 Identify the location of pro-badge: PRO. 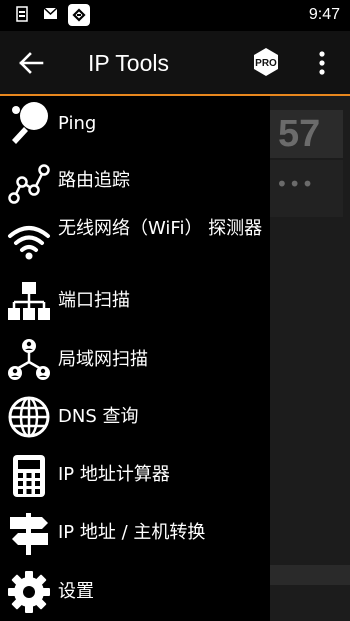
(266, 62).